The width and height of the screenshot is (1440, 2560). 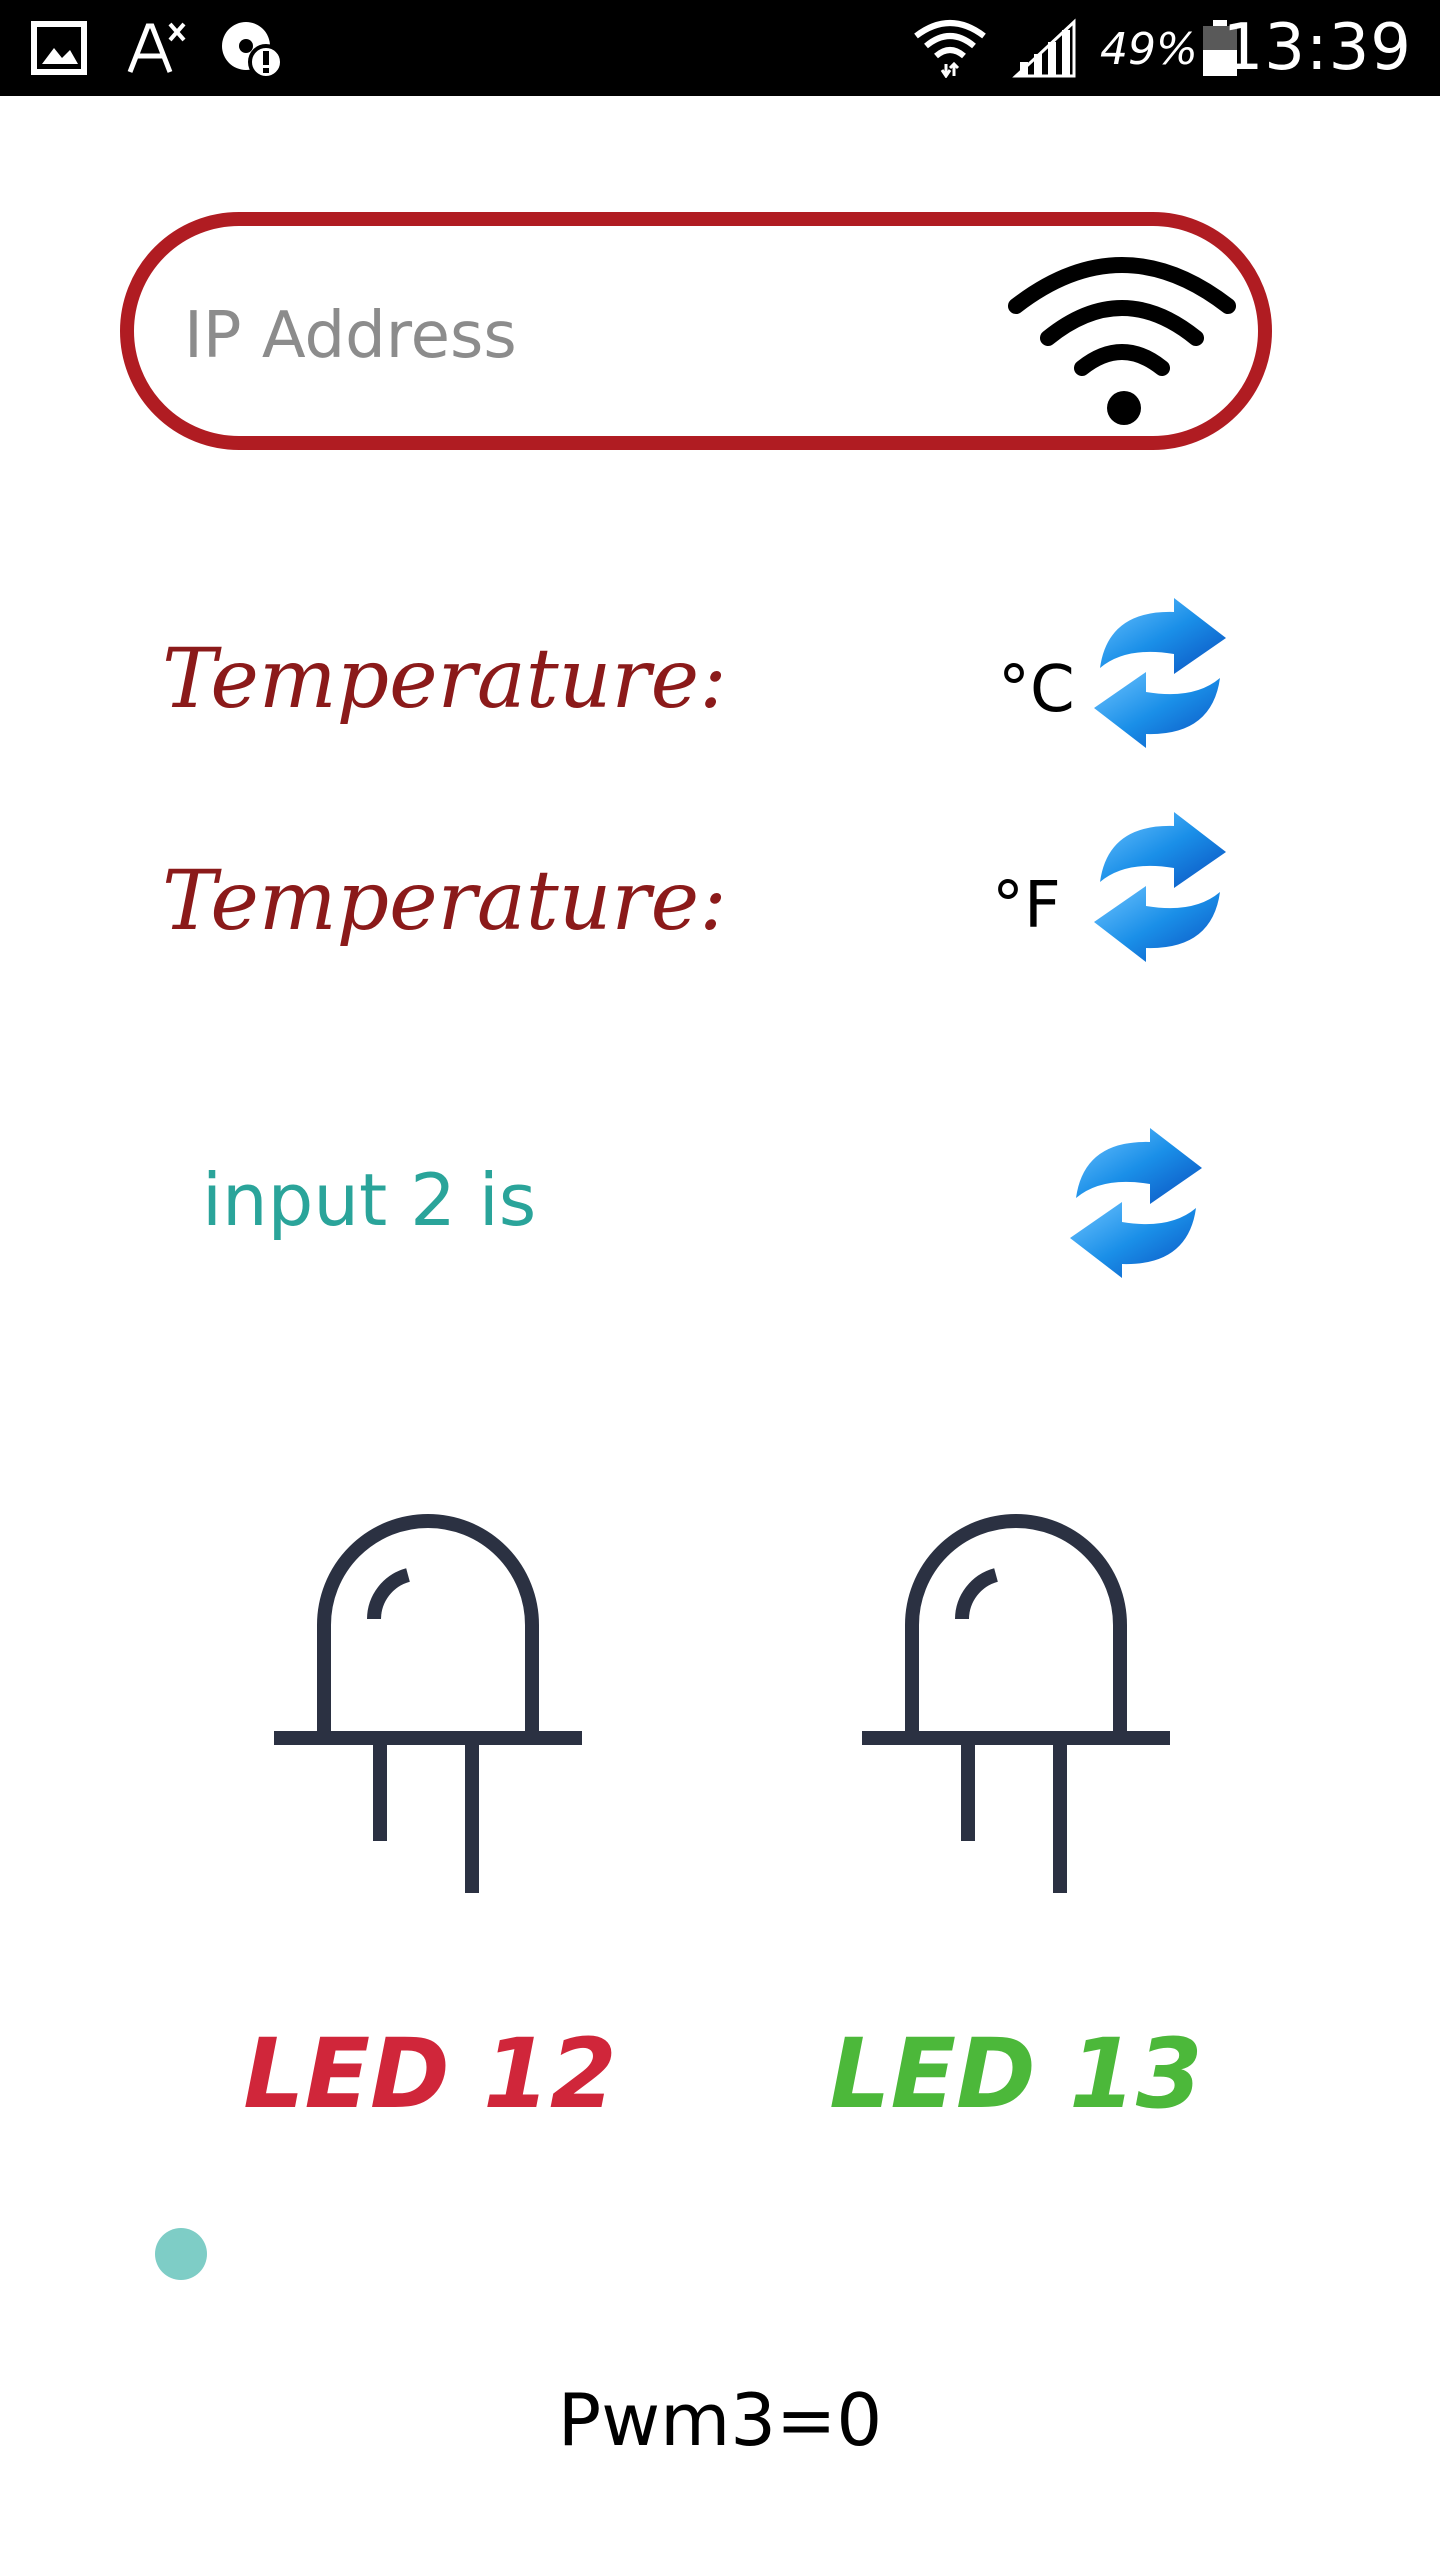 What do you see at coordinates (1016, 2074) in the screenshot?
I see `led-13-label: LED 13` at bounding box center [1016, 2074].